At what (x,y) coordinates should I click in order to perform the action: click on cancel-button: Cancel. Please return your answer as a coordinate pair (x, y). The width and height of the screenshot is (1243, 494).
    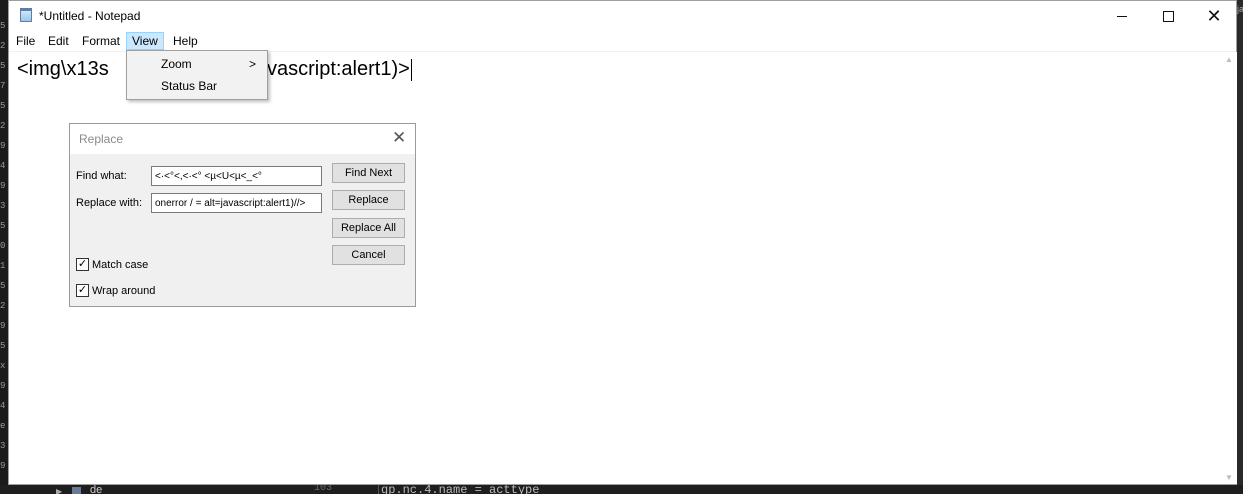
    Looking at the image, I should click on (368, 255).